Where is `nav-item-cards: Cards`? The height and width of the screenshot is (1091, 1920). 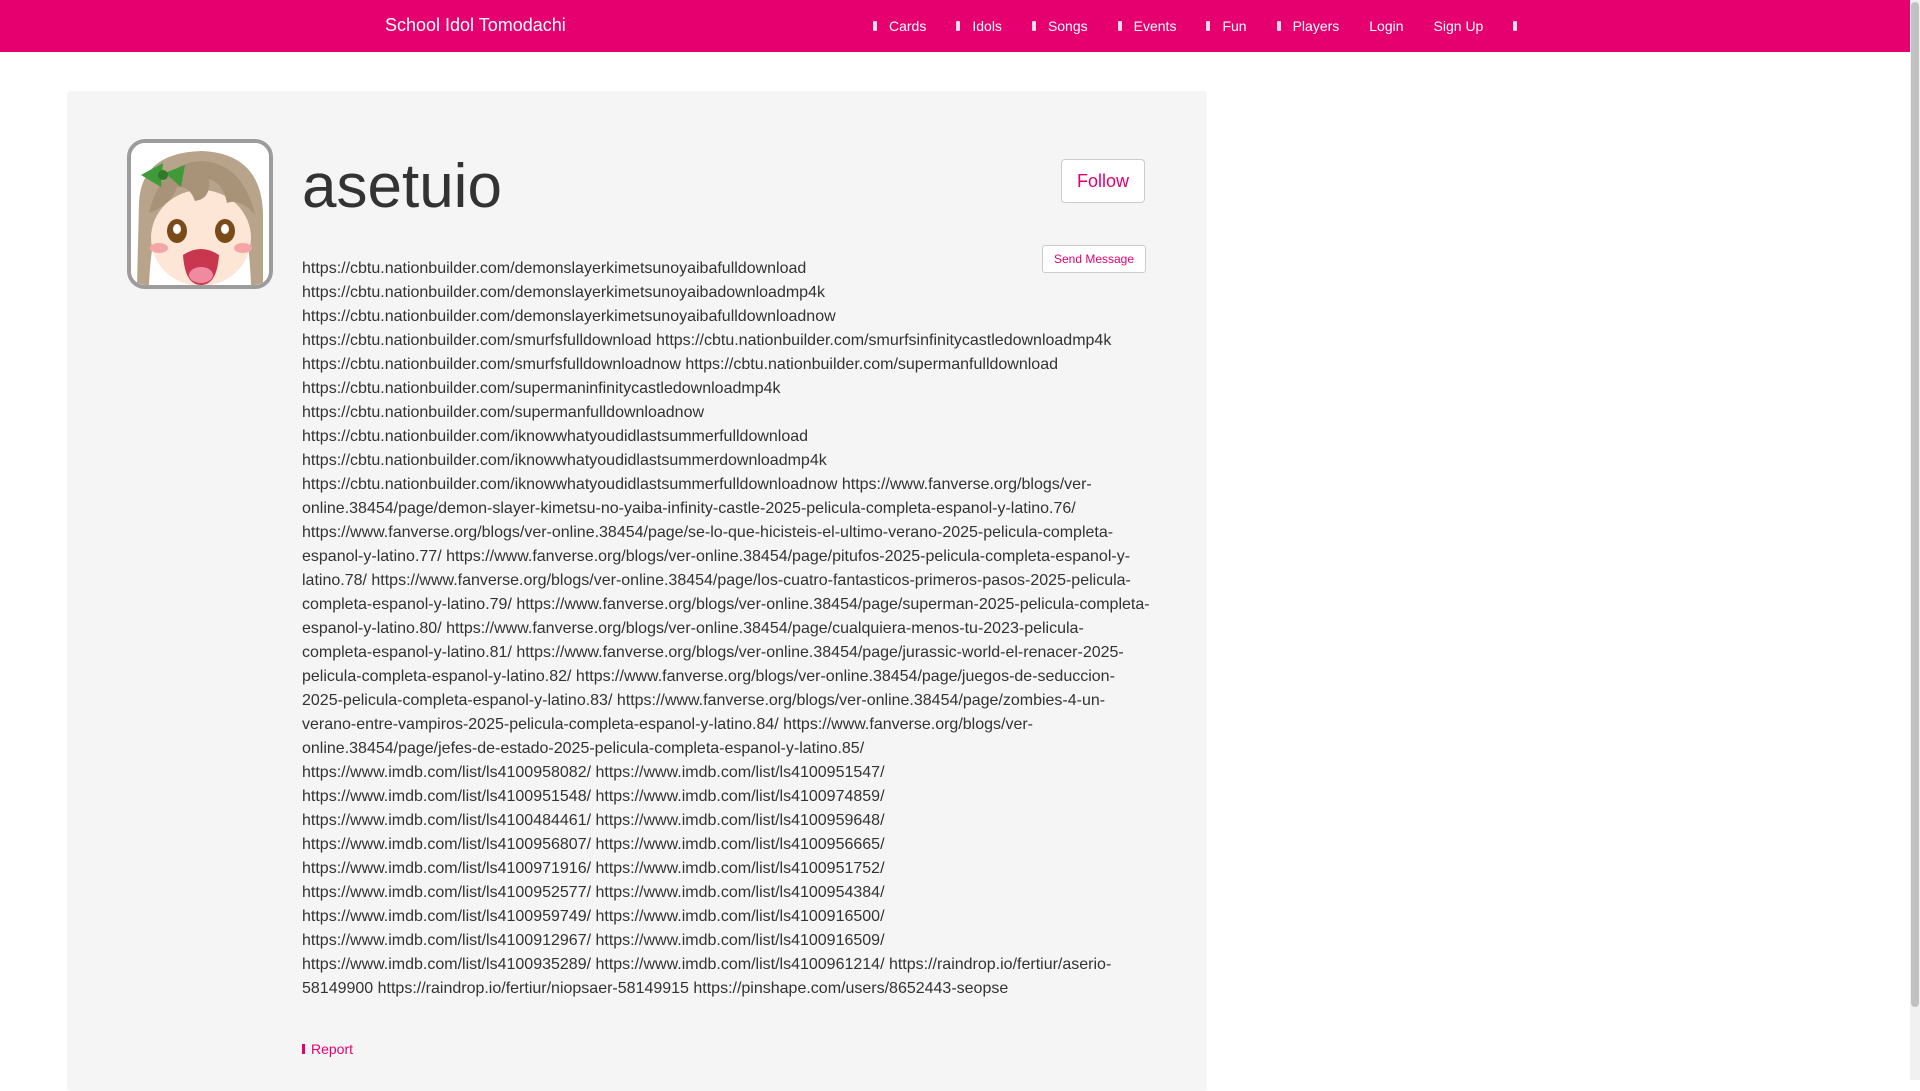
nav-item-cards: Cards is located at coordinates (899, 26).